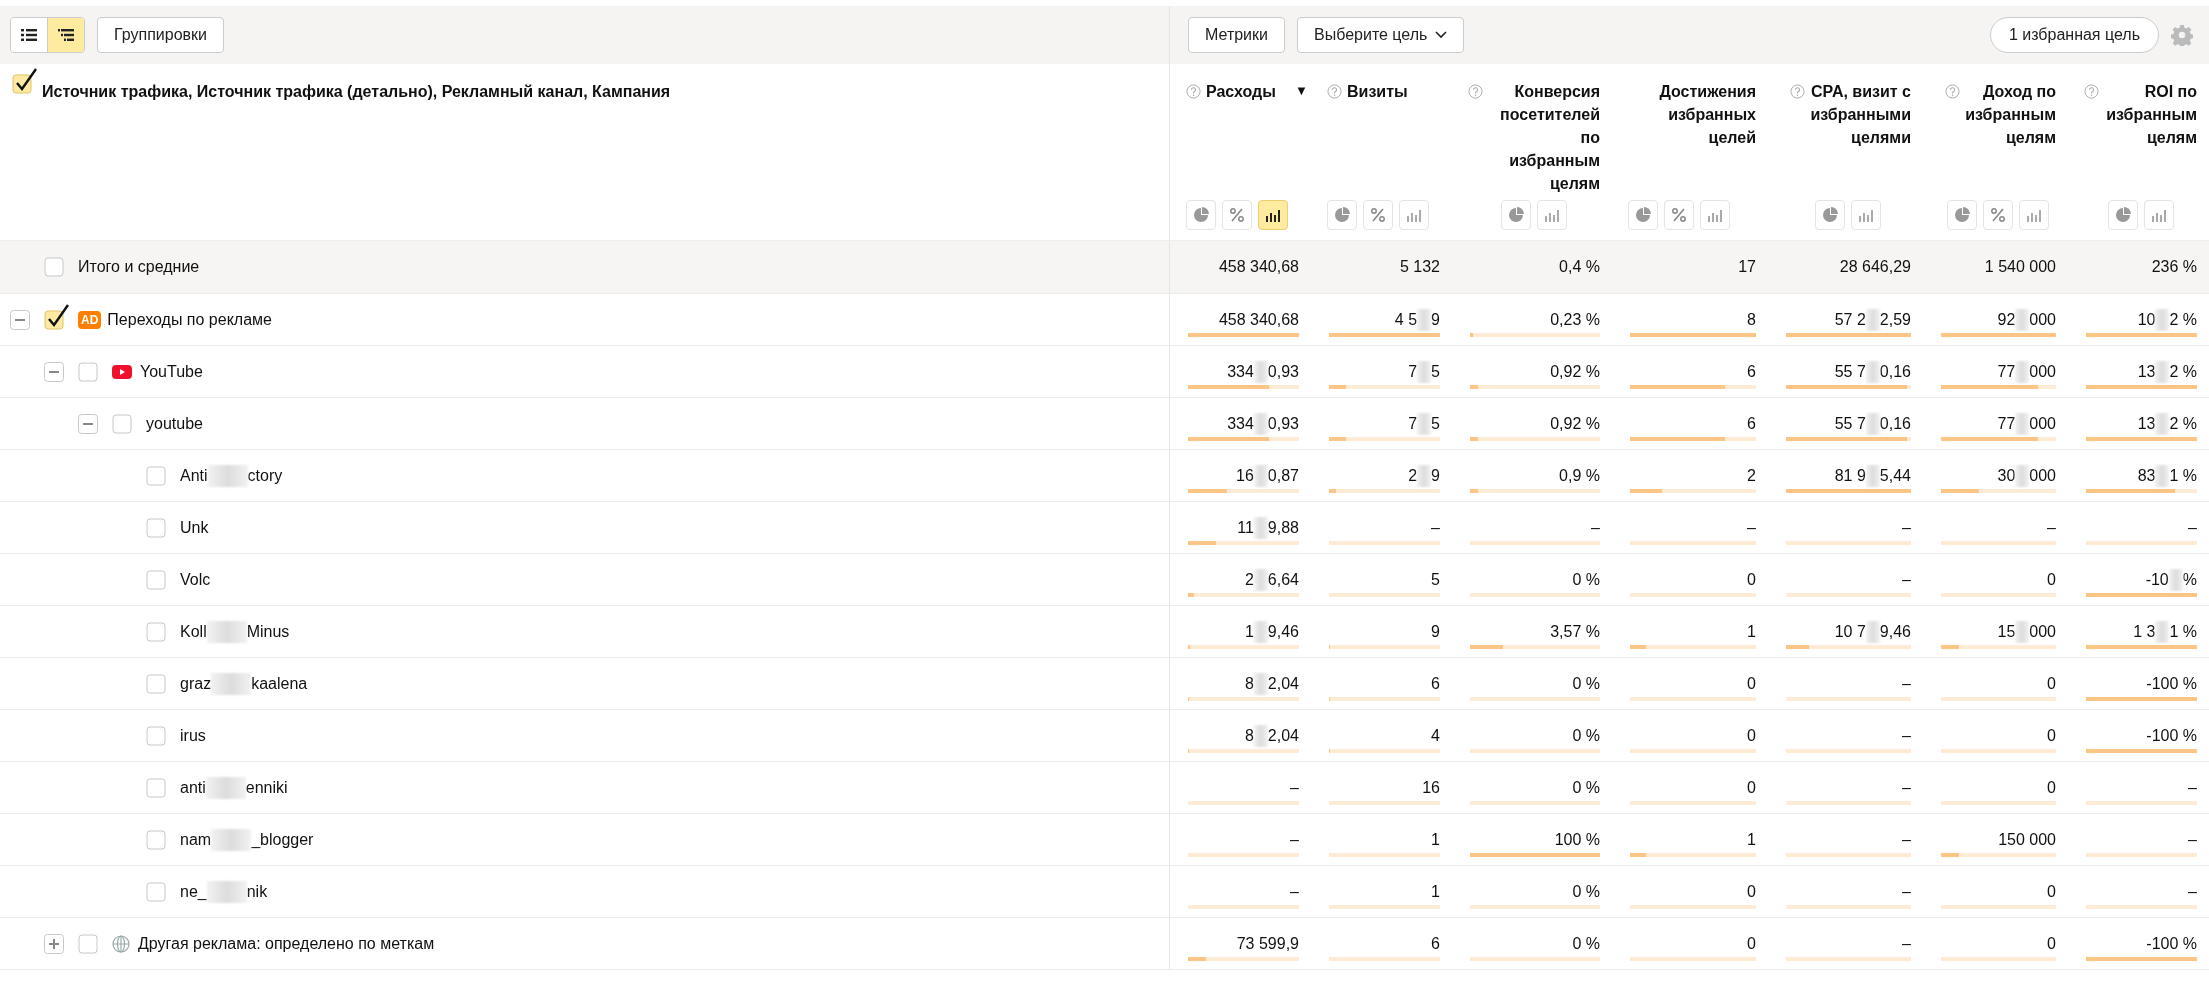 Image resolution: width=2209 pixels, height=989 pixels. What do you see at coordinates (2171, 683) in the screenshot?
I see `cell-value: -100 %` at bounding box center [2171, 683].